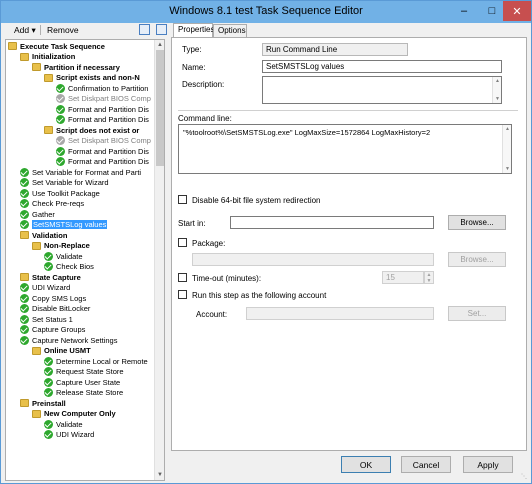 Image resolution: width=532 pixels, height=484 pixels. What do you see at coordinates (403, 277) in the screenshot?
I see `timeout-input: 15` at bounding box center [403, 277].